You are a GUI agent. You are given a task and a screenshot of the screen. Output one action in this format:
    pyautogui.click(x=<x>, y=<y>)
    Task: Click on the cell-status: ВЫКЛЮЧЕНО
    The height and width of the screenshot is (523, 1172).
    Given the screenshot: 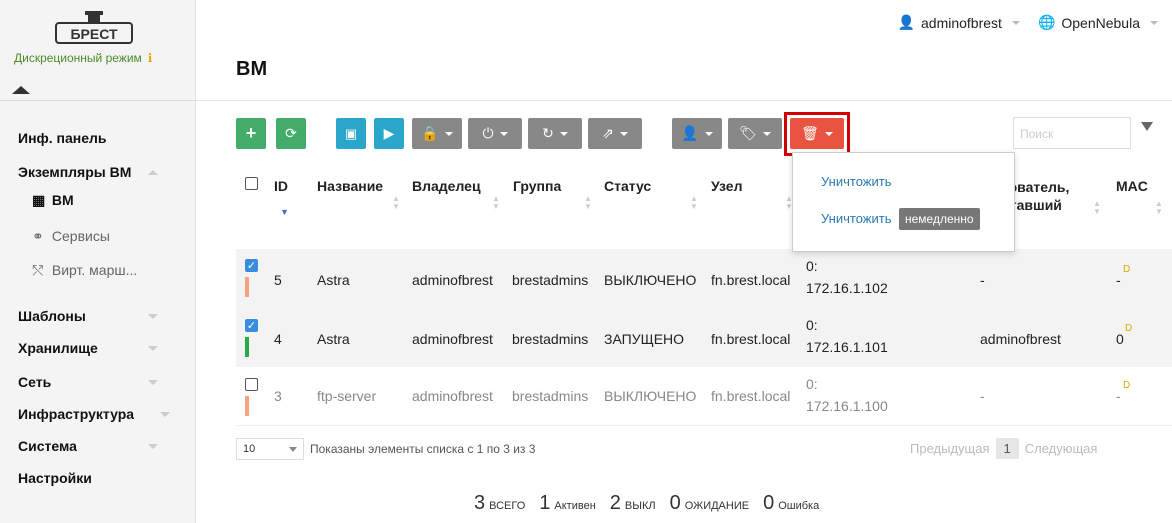 What is the action you would take?
    pyautogui.click(x=650, y=396)
    